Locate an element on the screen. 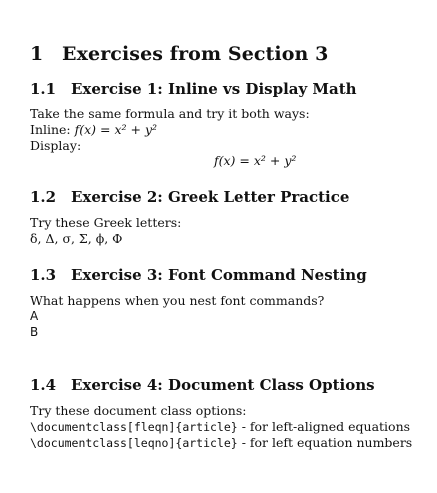  ex2-intro: Try these Greek letters: is located at coordinates (106, 222).